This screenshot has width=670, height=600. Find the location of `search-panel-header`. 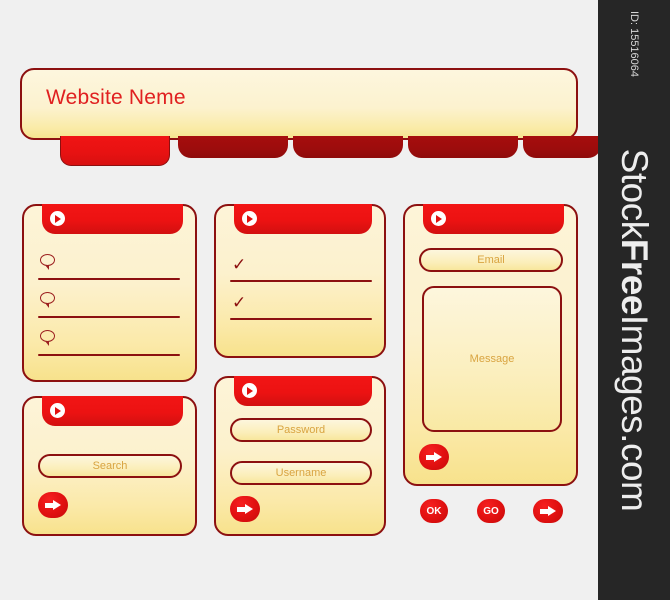

search-panel-header is located at coordinates (112, 411).